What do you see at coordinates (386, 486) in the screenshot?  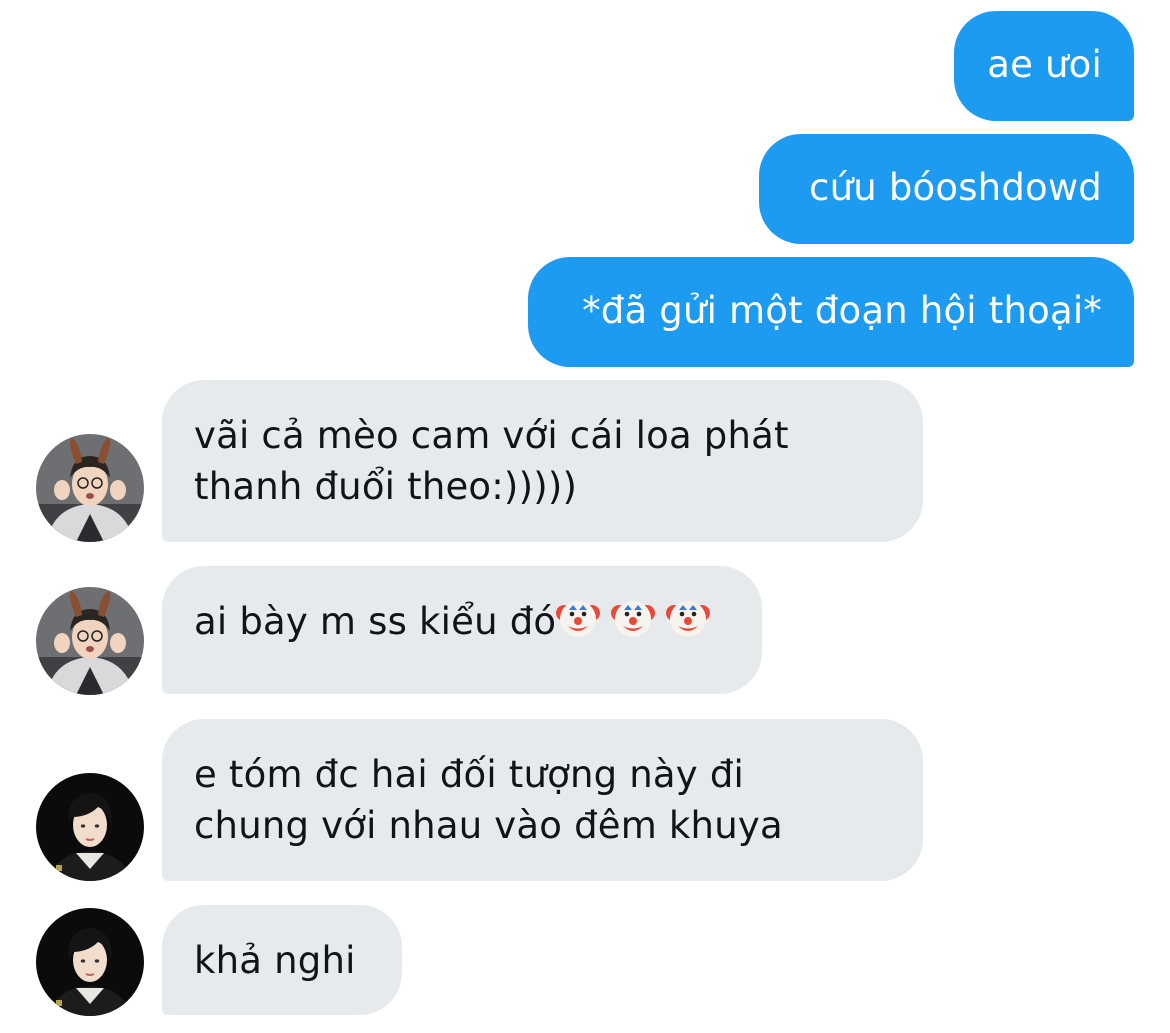 I see `message-text-line: thanh đuổi theo:)))))` at bounding box center [386, 486].